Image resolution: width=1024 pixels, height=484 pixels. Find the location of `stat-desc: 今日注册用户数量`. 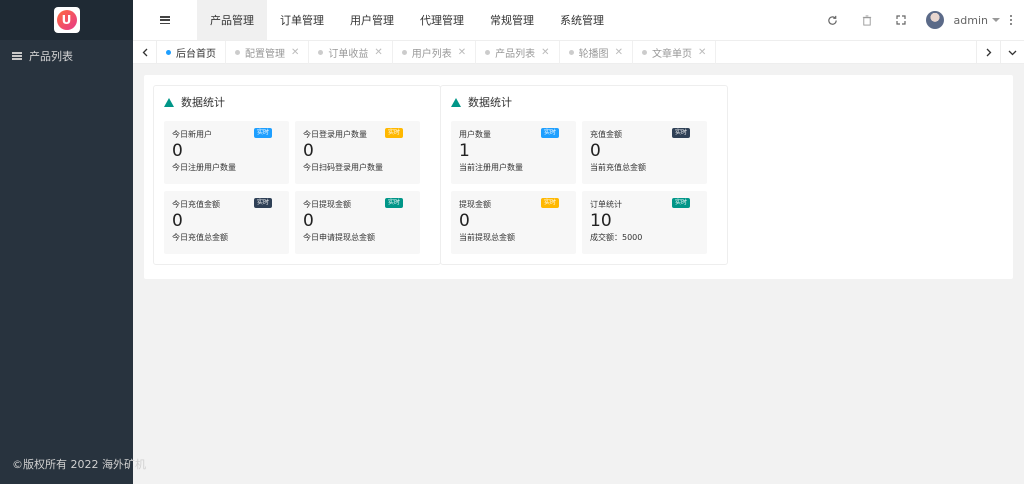

stat-desc: 今日注册用户数量 is located at coordinates (204, 167).